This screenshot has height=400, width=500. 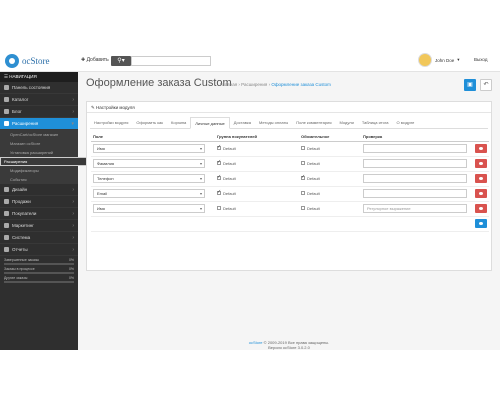 I want to click on column-header: Проверка, so click(x=417, y=137).